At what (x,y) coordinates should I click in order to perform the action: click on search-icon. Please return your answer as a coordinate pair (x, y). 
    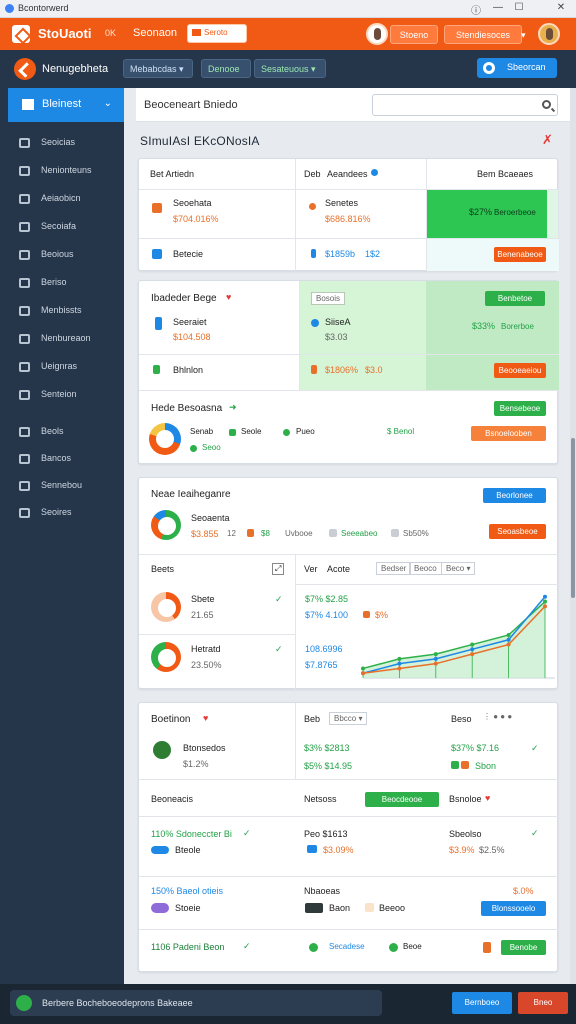
    Looking at the image, I should click on (546, 104).